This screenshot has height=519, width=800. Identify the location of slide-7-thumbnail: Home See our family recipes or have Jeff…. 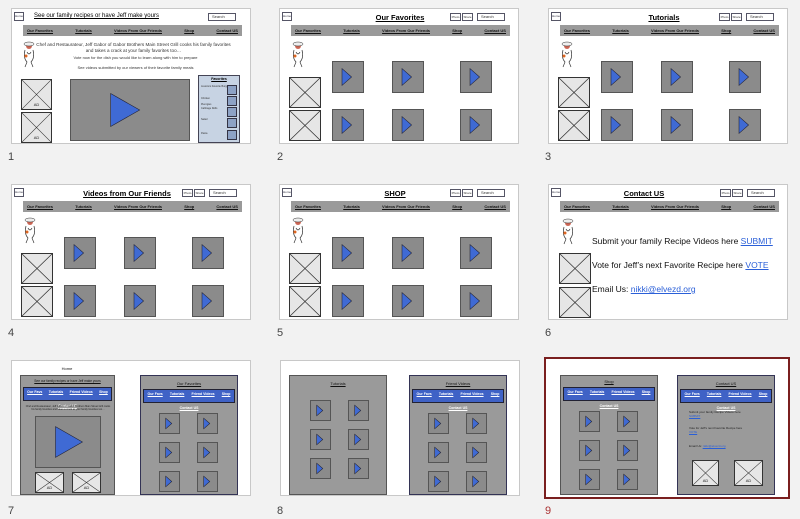
(131, 428).